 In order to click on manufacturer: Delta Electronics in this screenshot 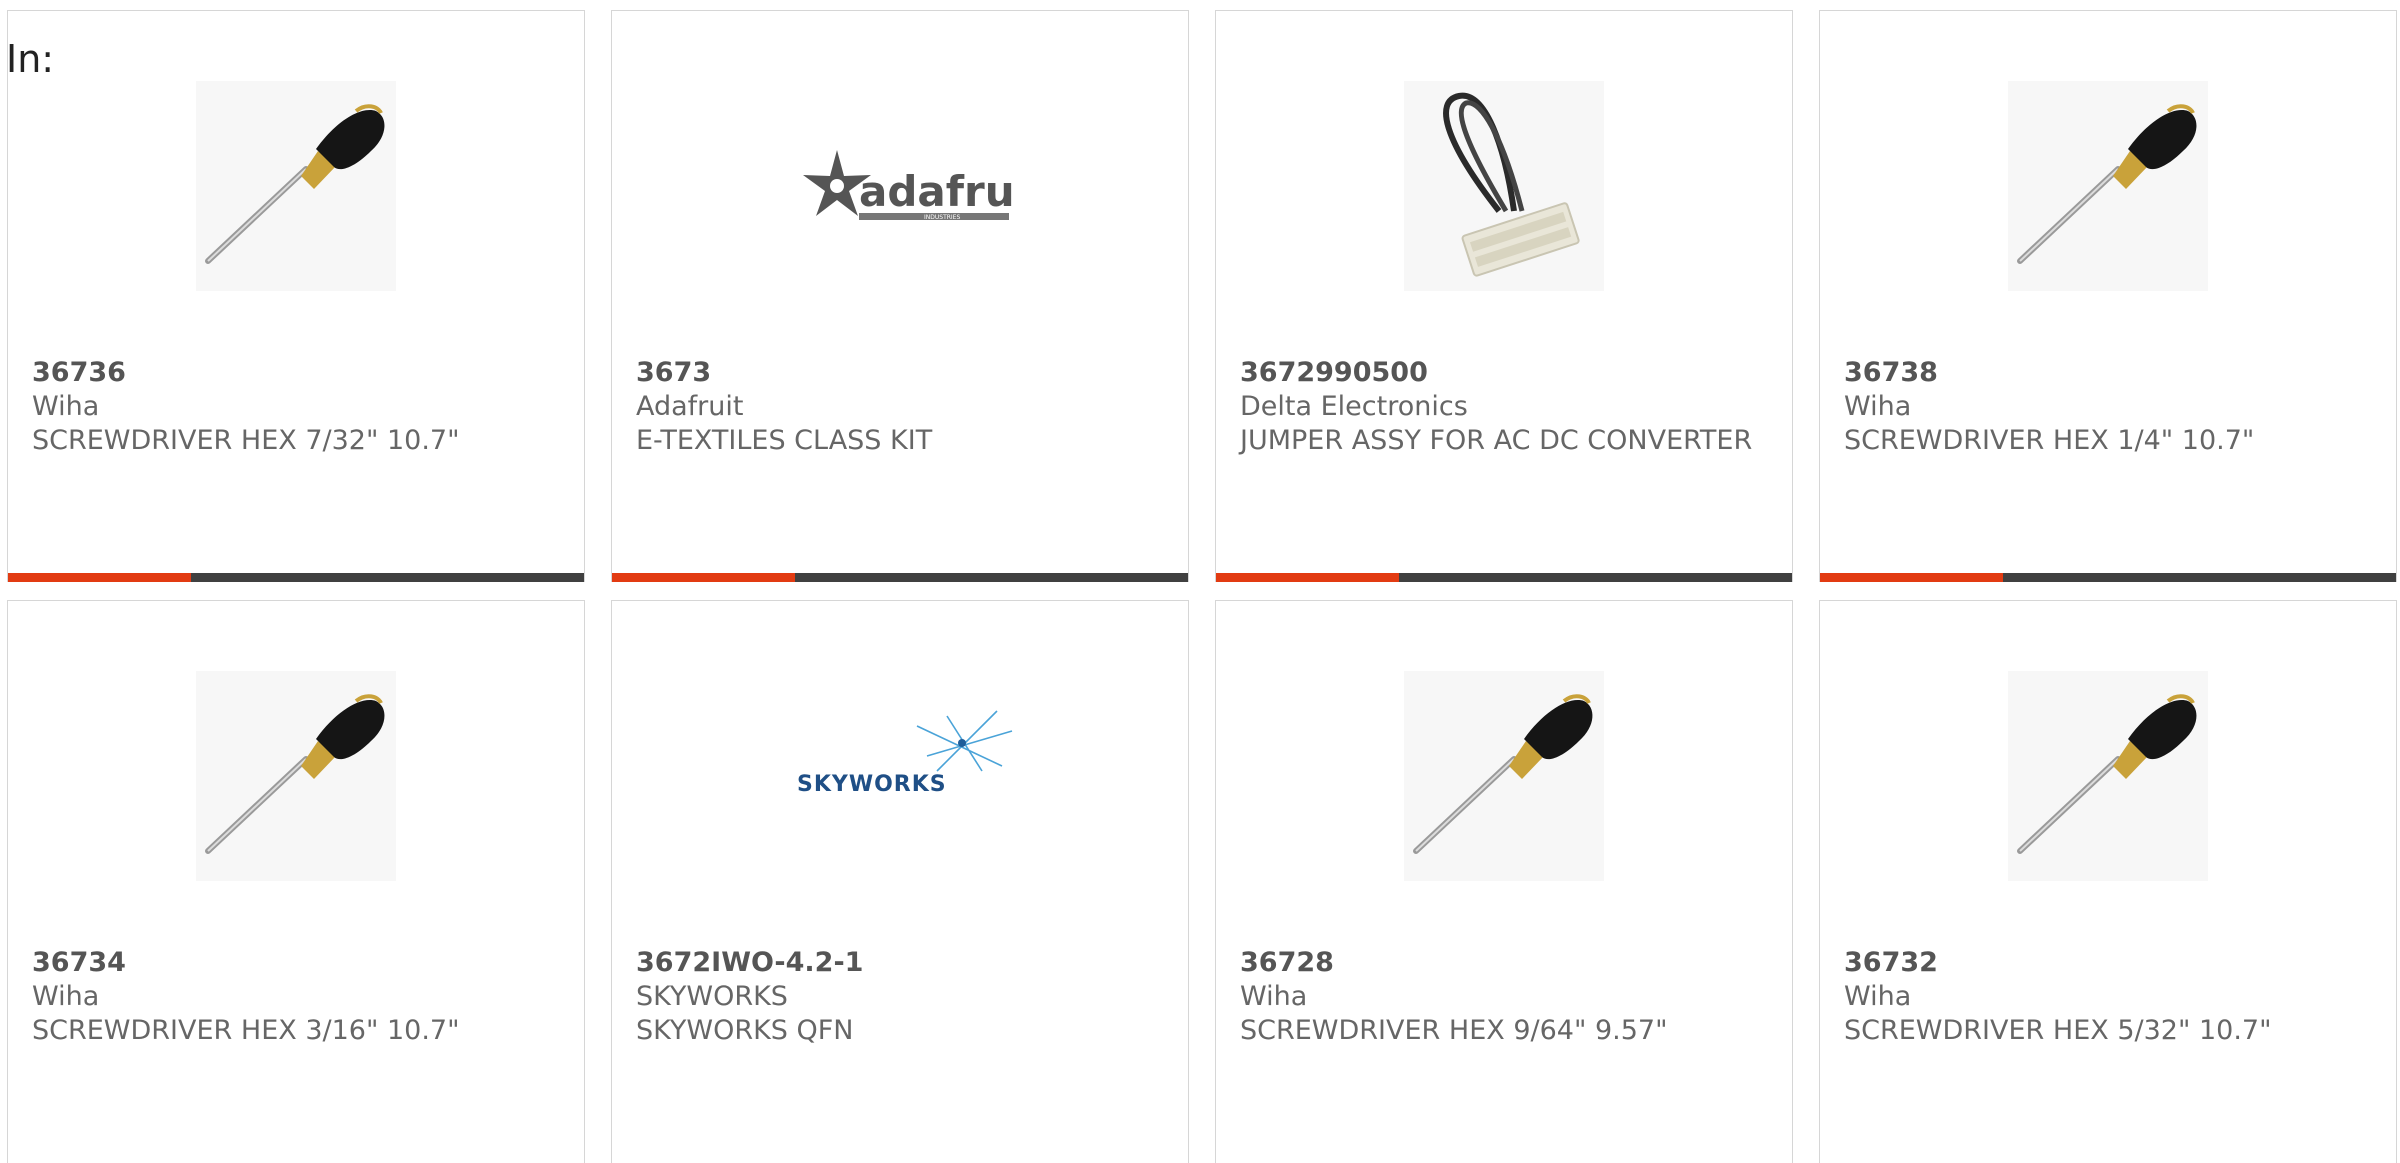, I will do `click(1354, 406)`.